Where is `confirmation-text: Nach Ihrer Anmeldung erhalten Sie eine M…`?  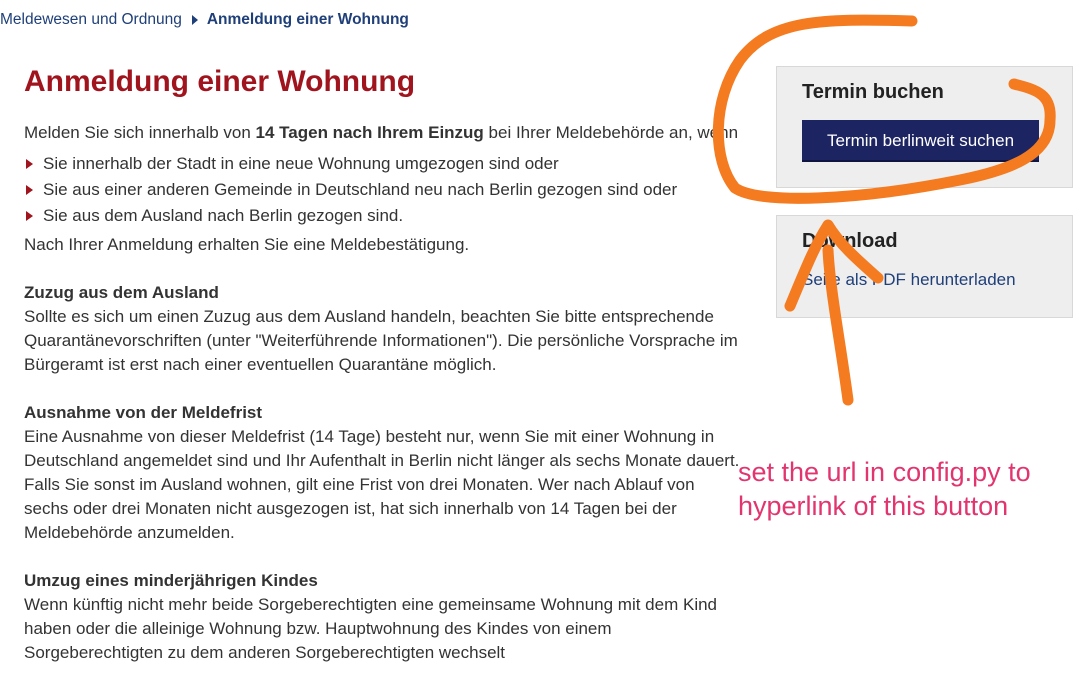 confirmation-text: Nach Ihrer Anmeldung erhalten Sie eine M… is located at coordinates (247, 244).